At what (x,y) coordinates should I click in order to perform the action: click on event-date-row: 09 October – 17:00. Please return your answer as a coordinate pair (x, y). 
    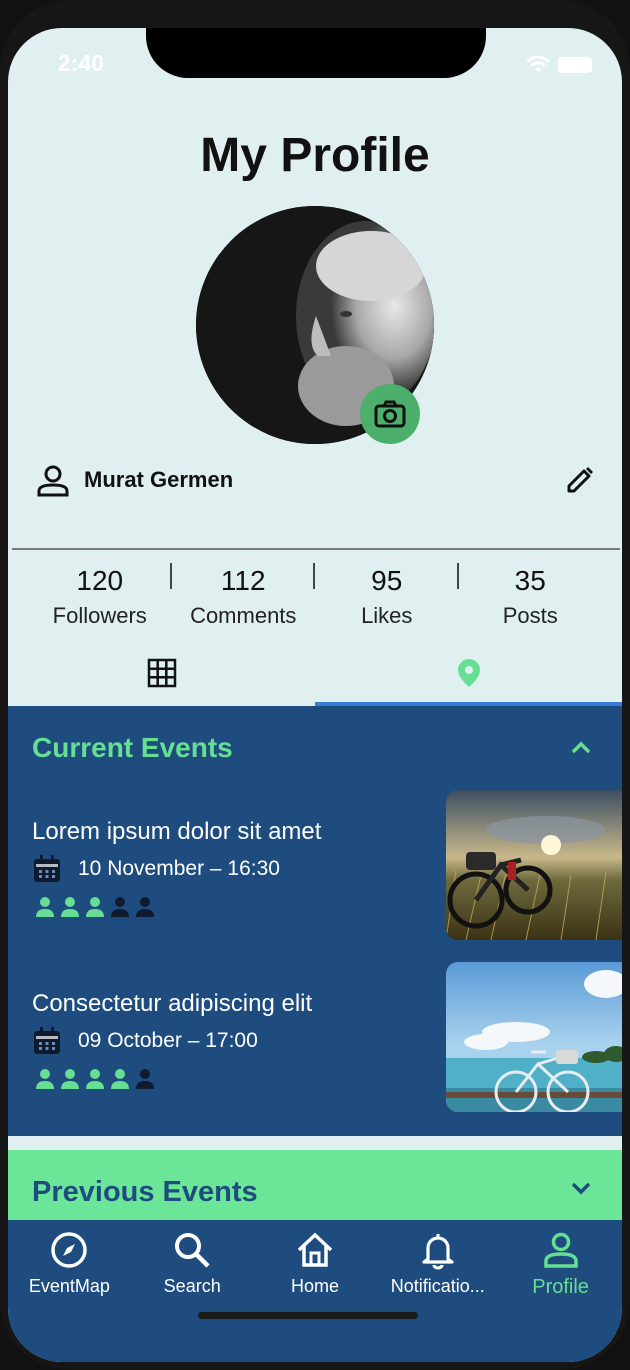
    Looking at the image, I should click on (145, 1041).